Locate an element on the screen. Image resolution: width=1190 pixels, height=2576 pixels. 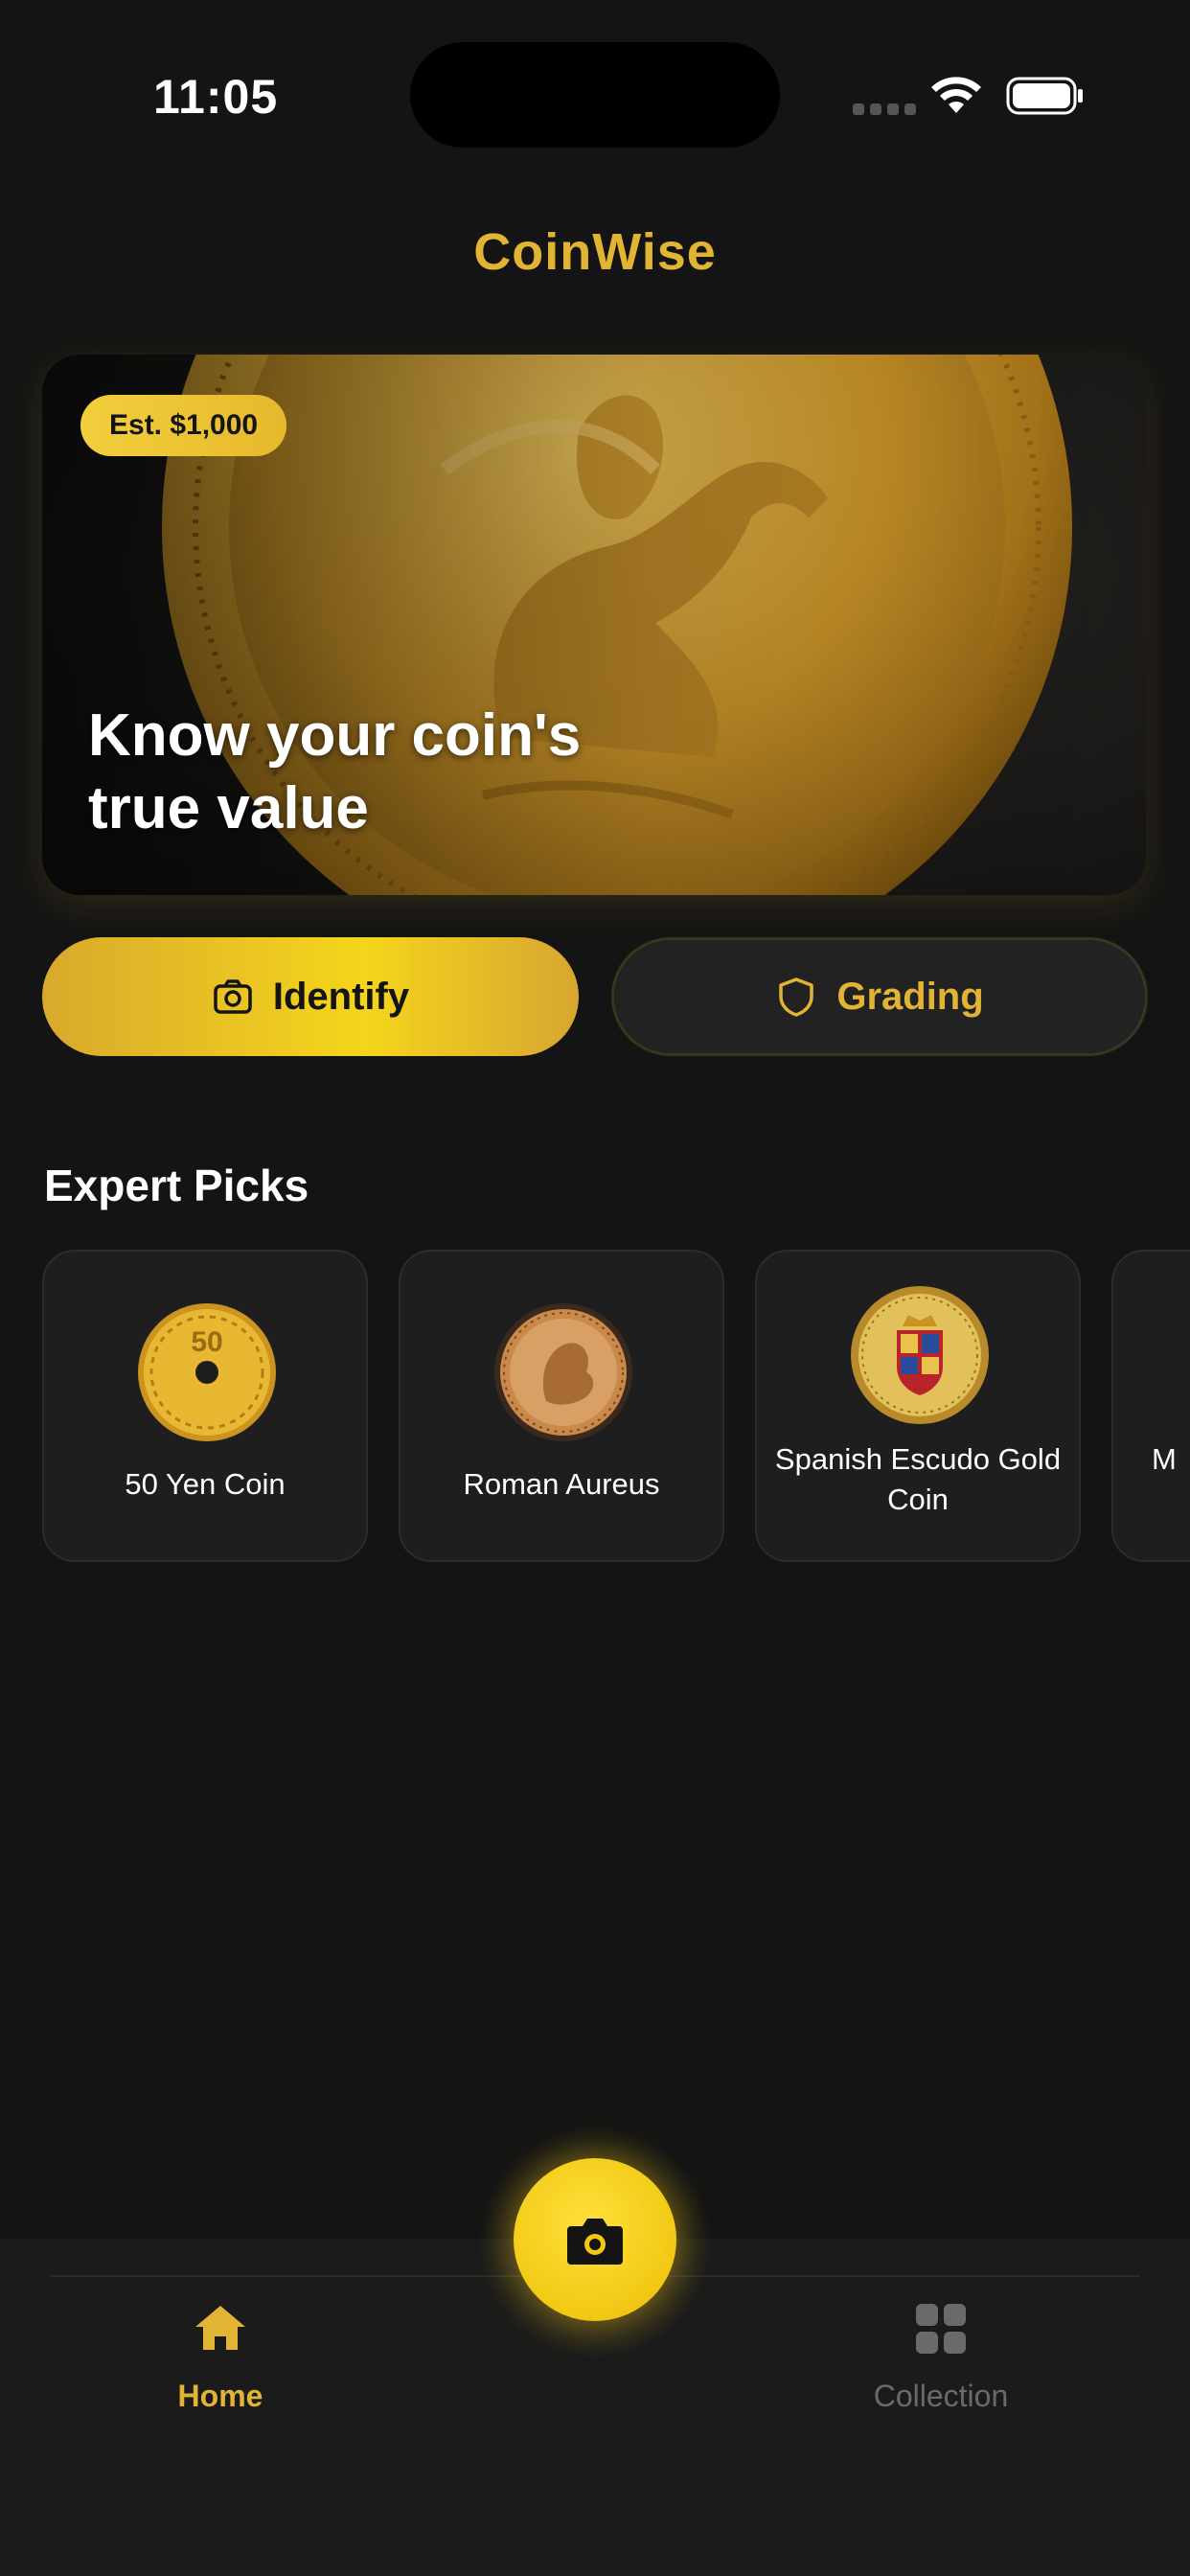
scan-camera-button is located at coordinates (595, 2239).